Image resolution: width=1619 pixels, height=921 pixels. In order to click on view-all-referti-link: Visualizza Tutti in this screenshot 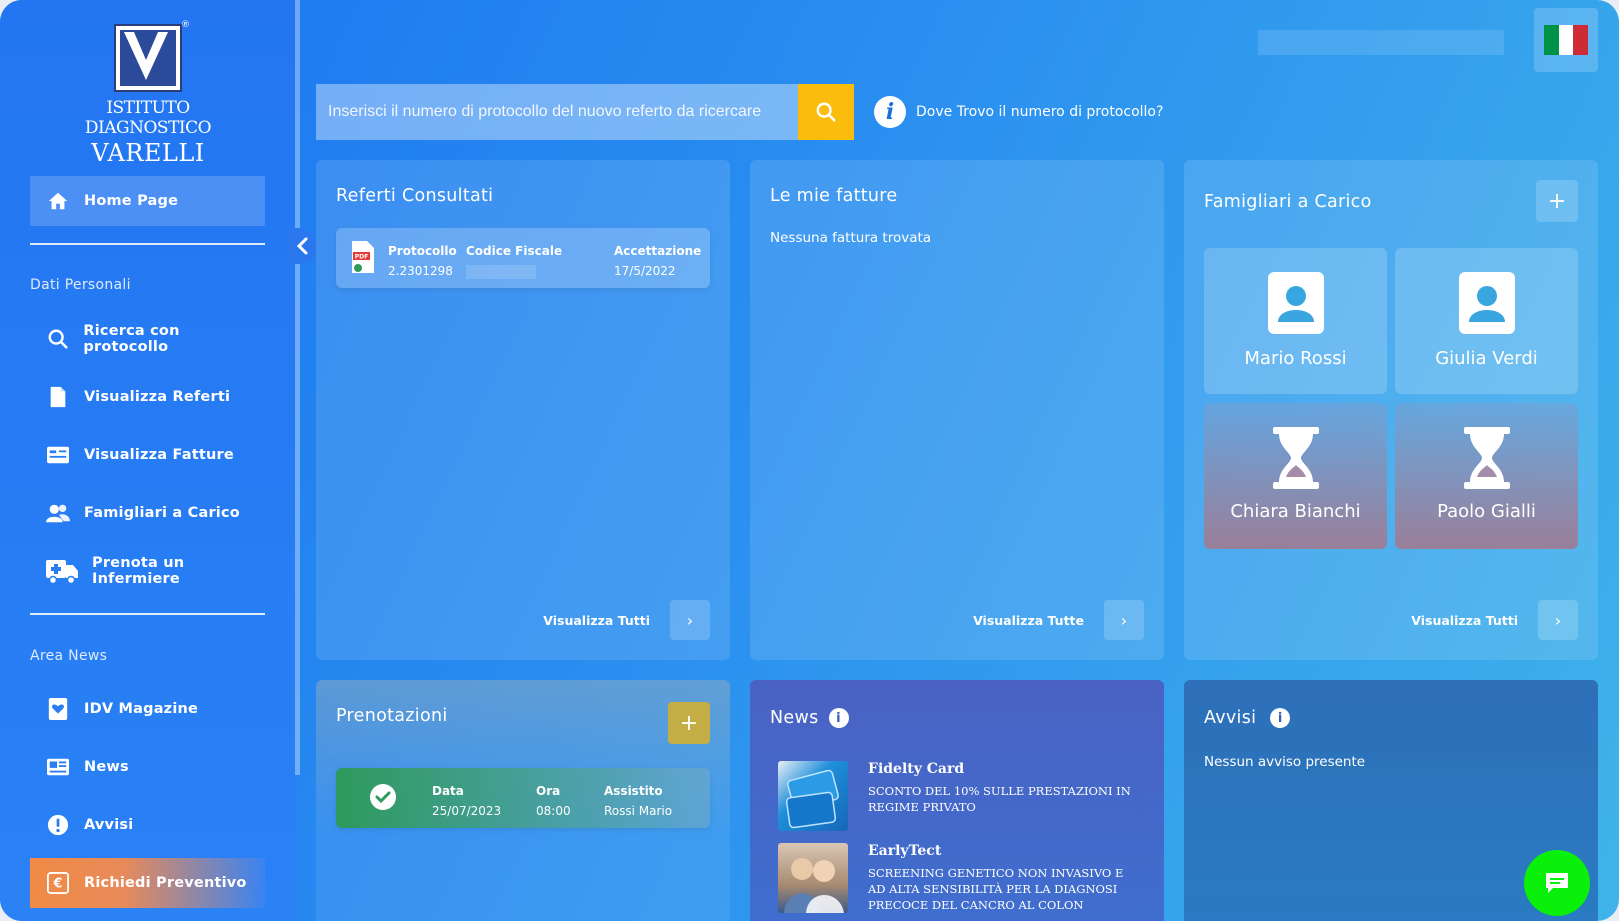, I will do `click(596, 620)`.